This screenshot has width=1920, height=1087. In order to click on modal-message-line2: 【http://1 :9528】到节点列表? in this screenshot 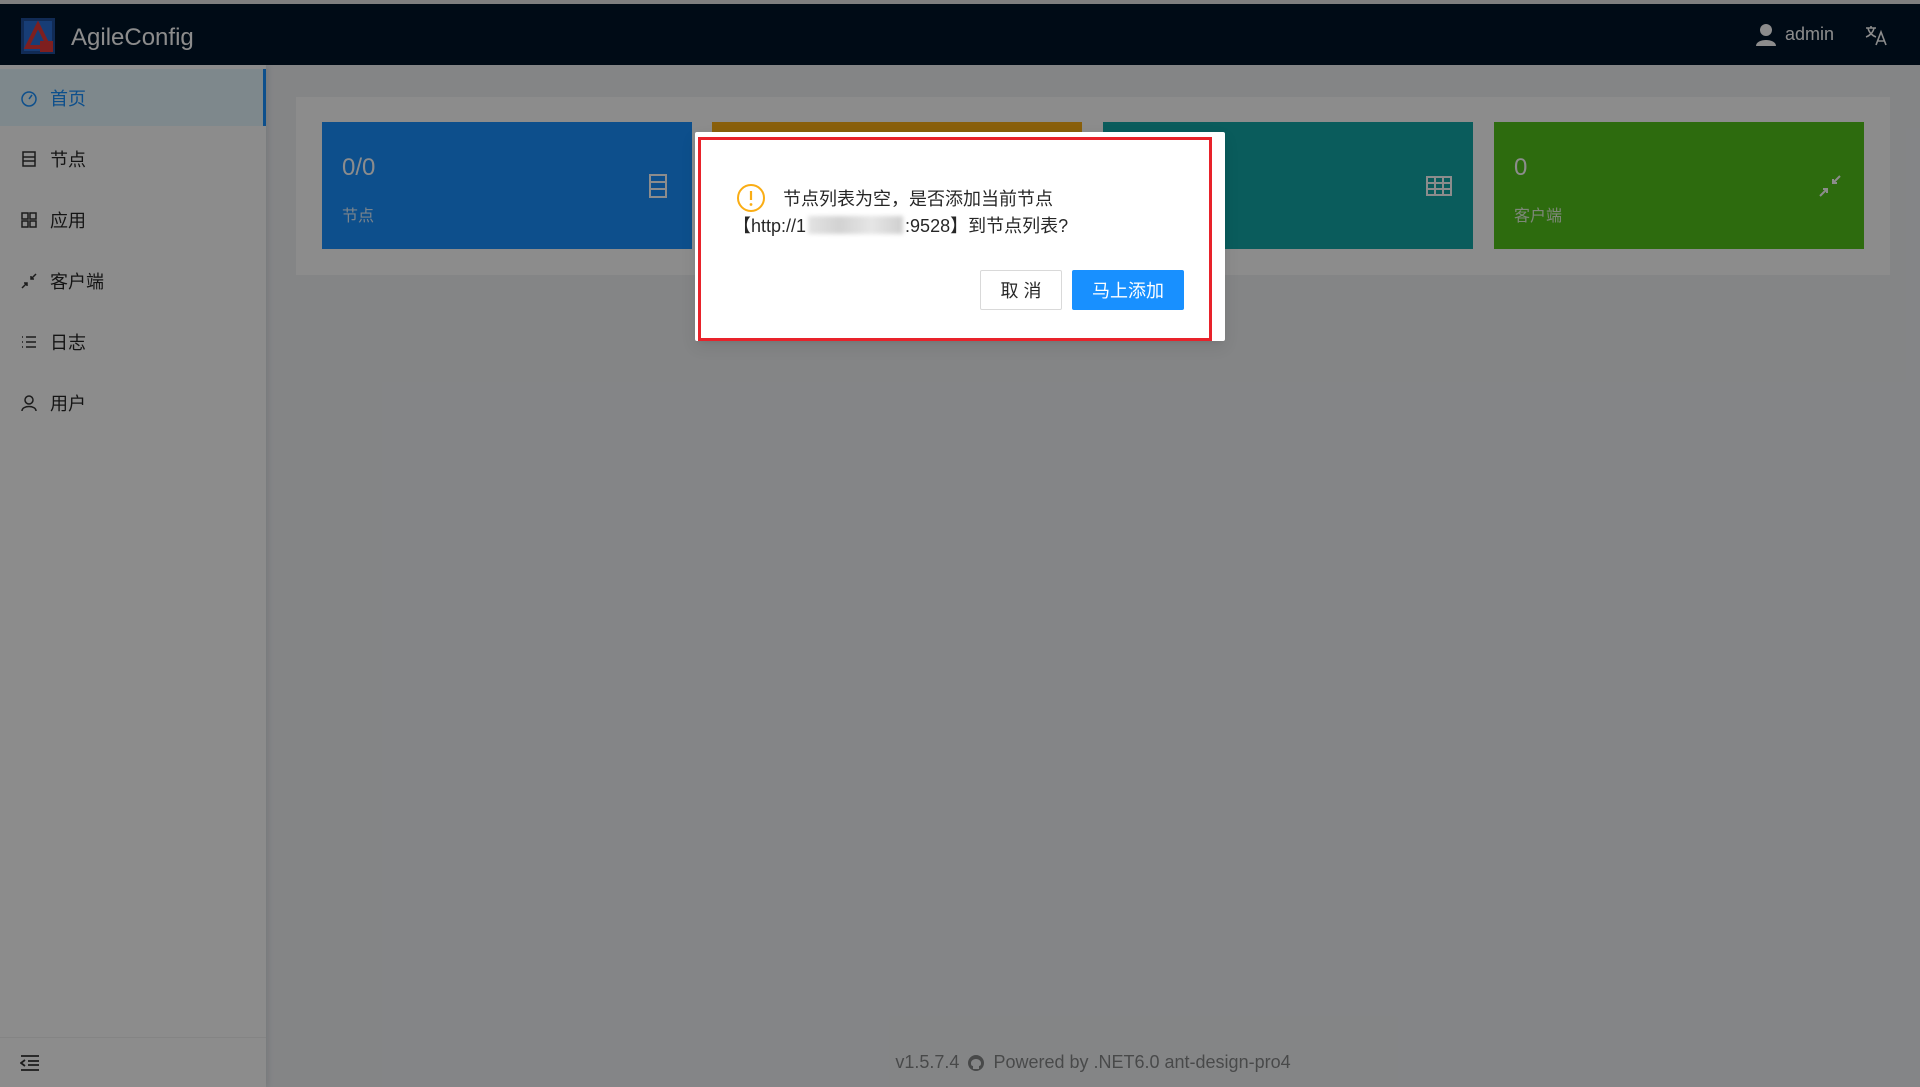, I will do `click(900, 225)`.